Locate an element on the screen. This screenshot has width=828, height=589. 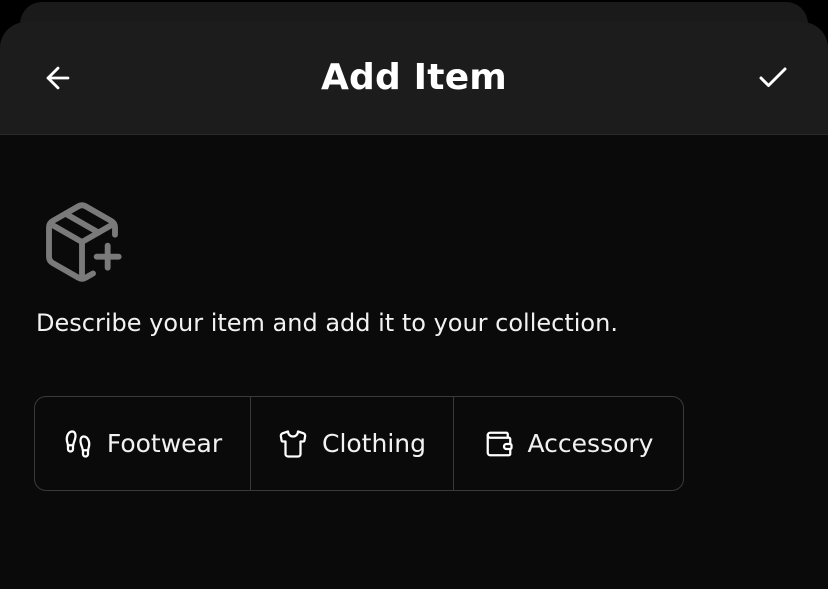
wallet-icon is located at coordinates (499, 443).